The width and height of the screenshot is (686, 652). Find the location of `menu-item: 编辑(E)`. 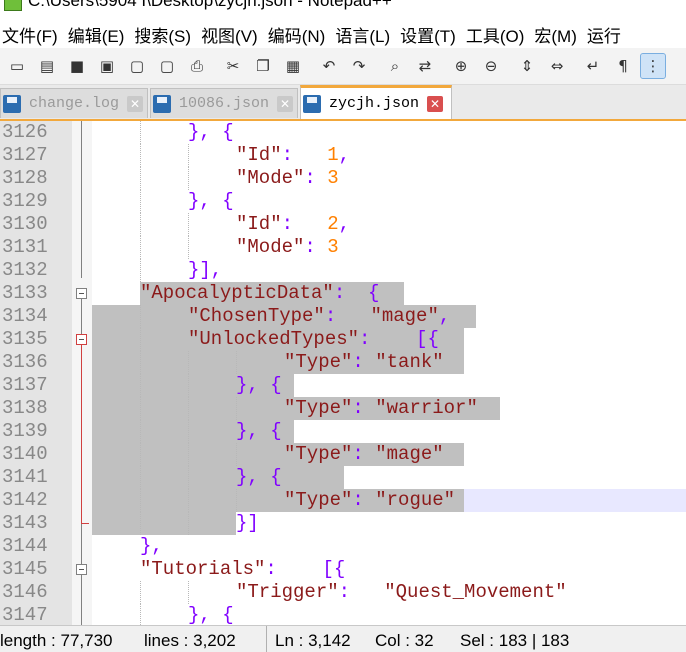

menu-item: 编辑(E) is located at coordinates (99, 34).